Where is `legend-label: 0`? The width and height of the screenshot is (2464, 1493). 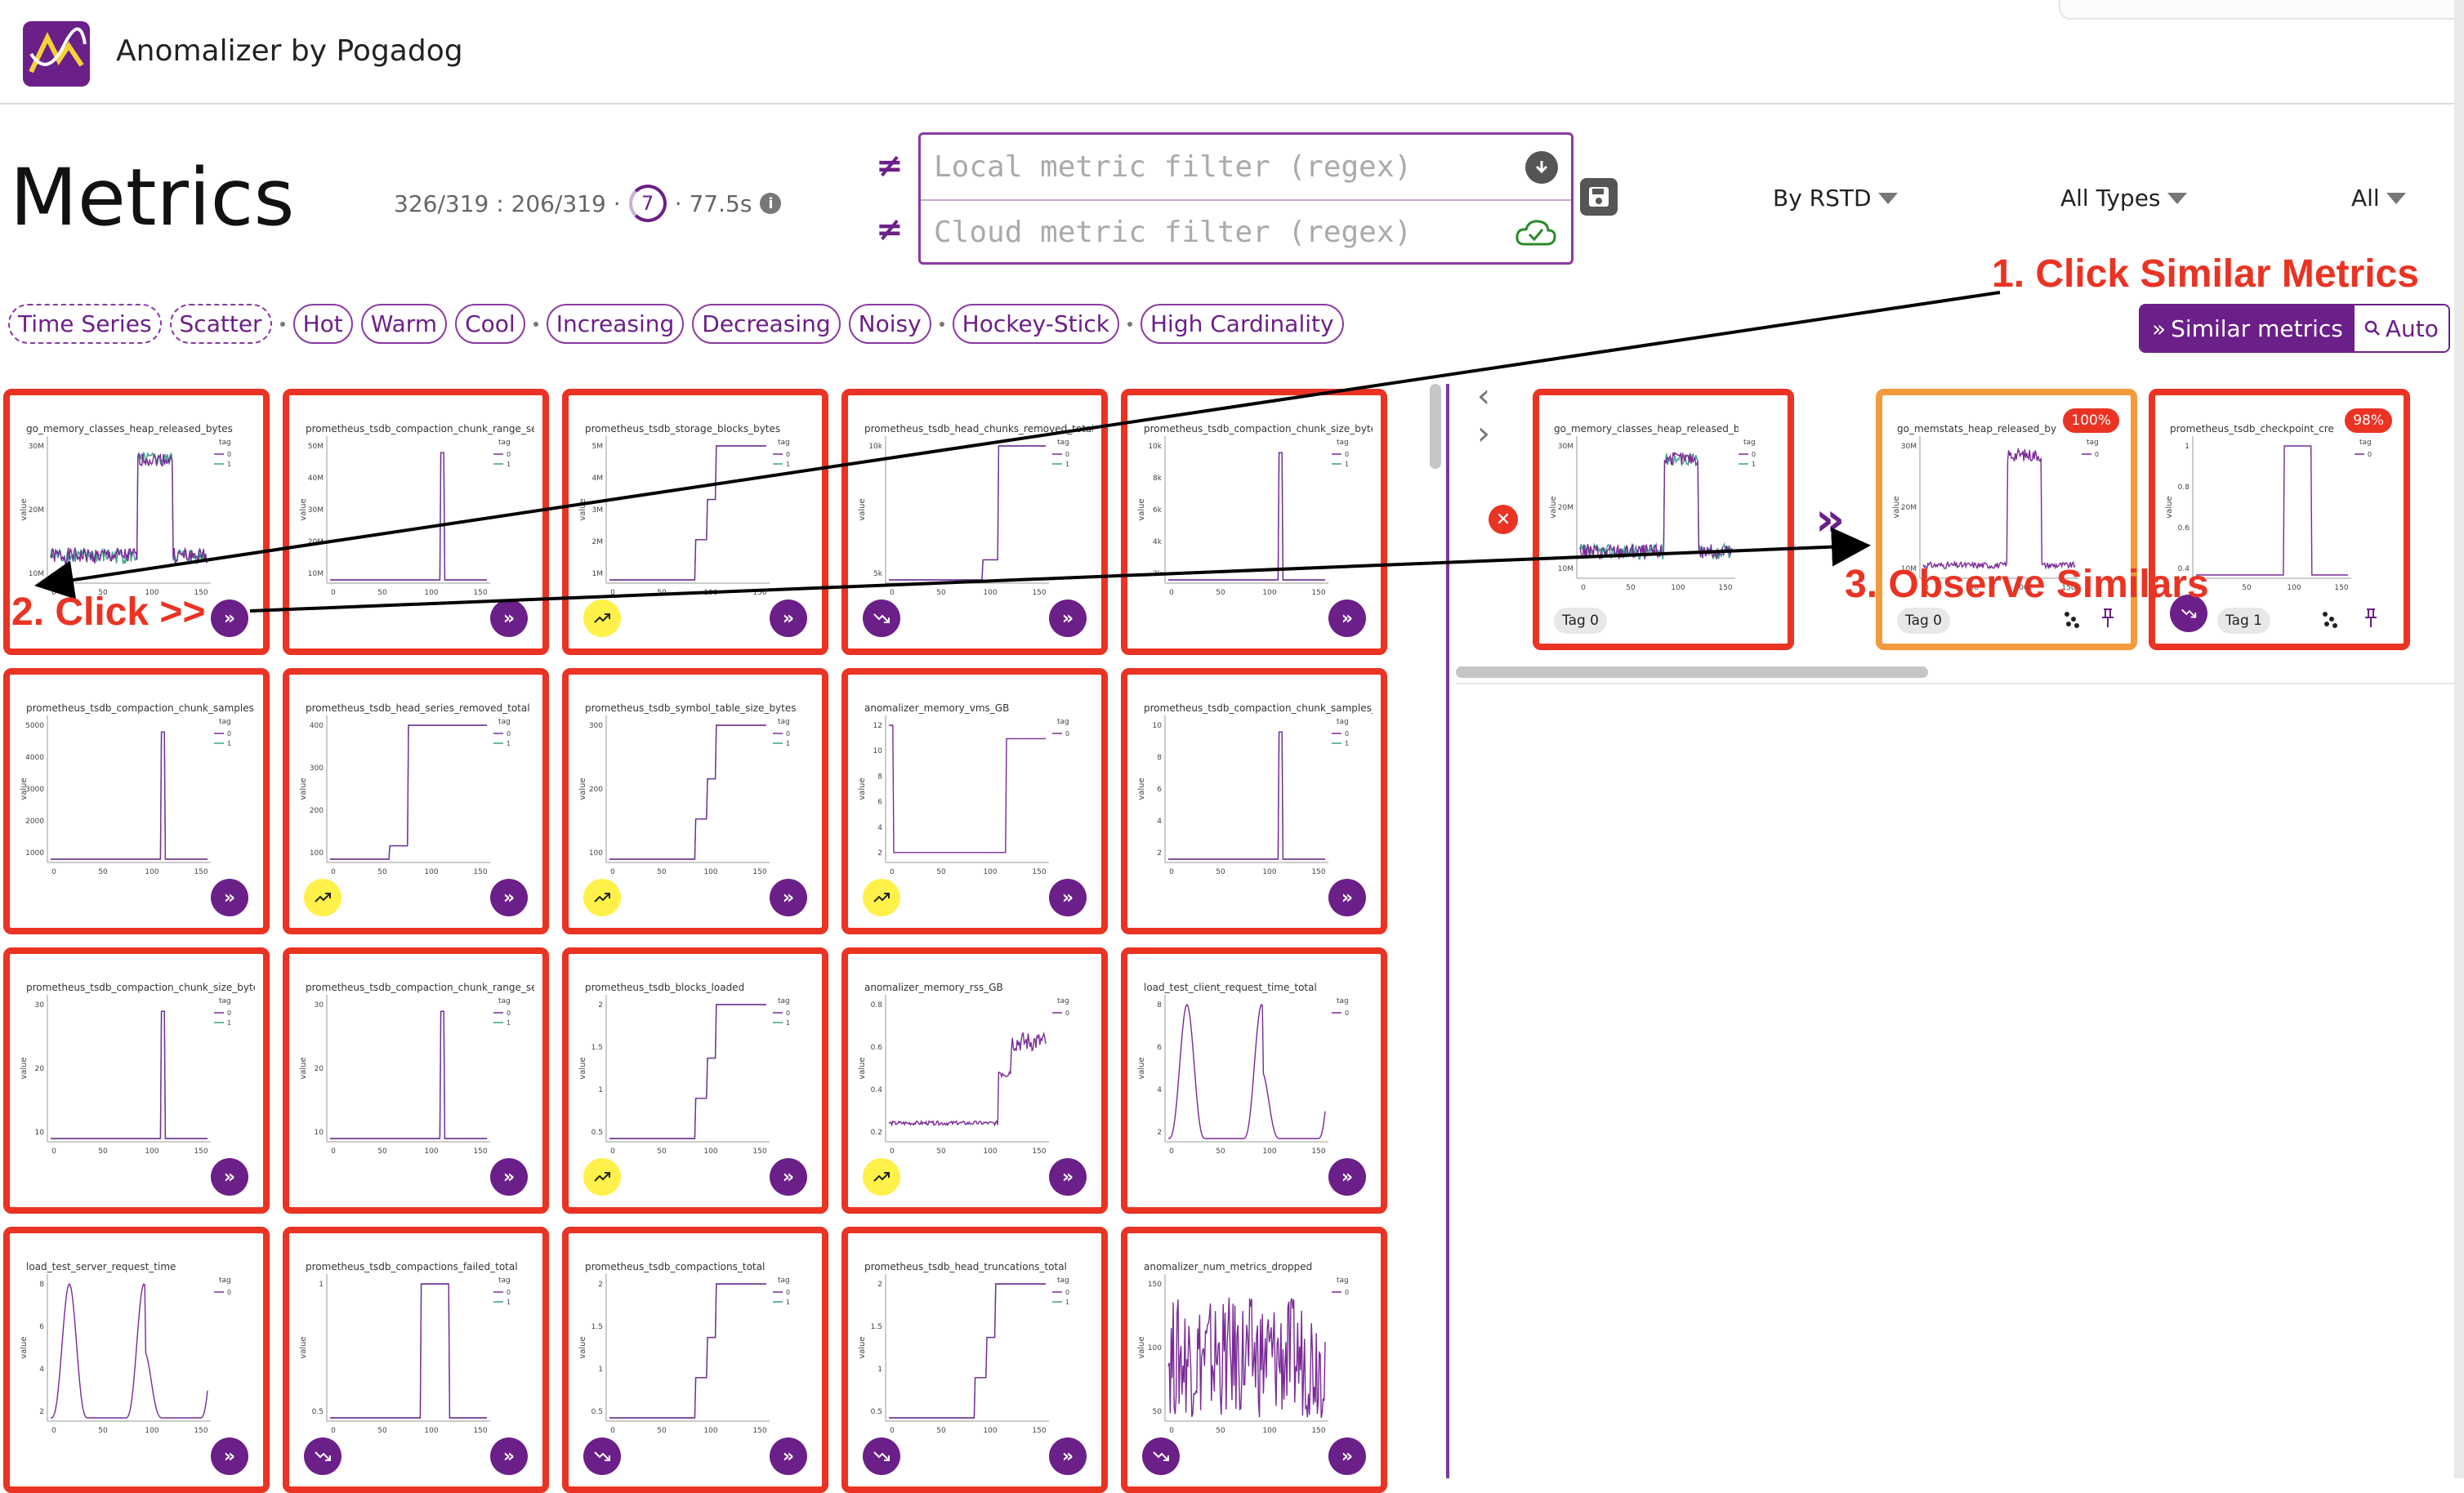 legend-label: 0 is located at coordinates (509, 1013).